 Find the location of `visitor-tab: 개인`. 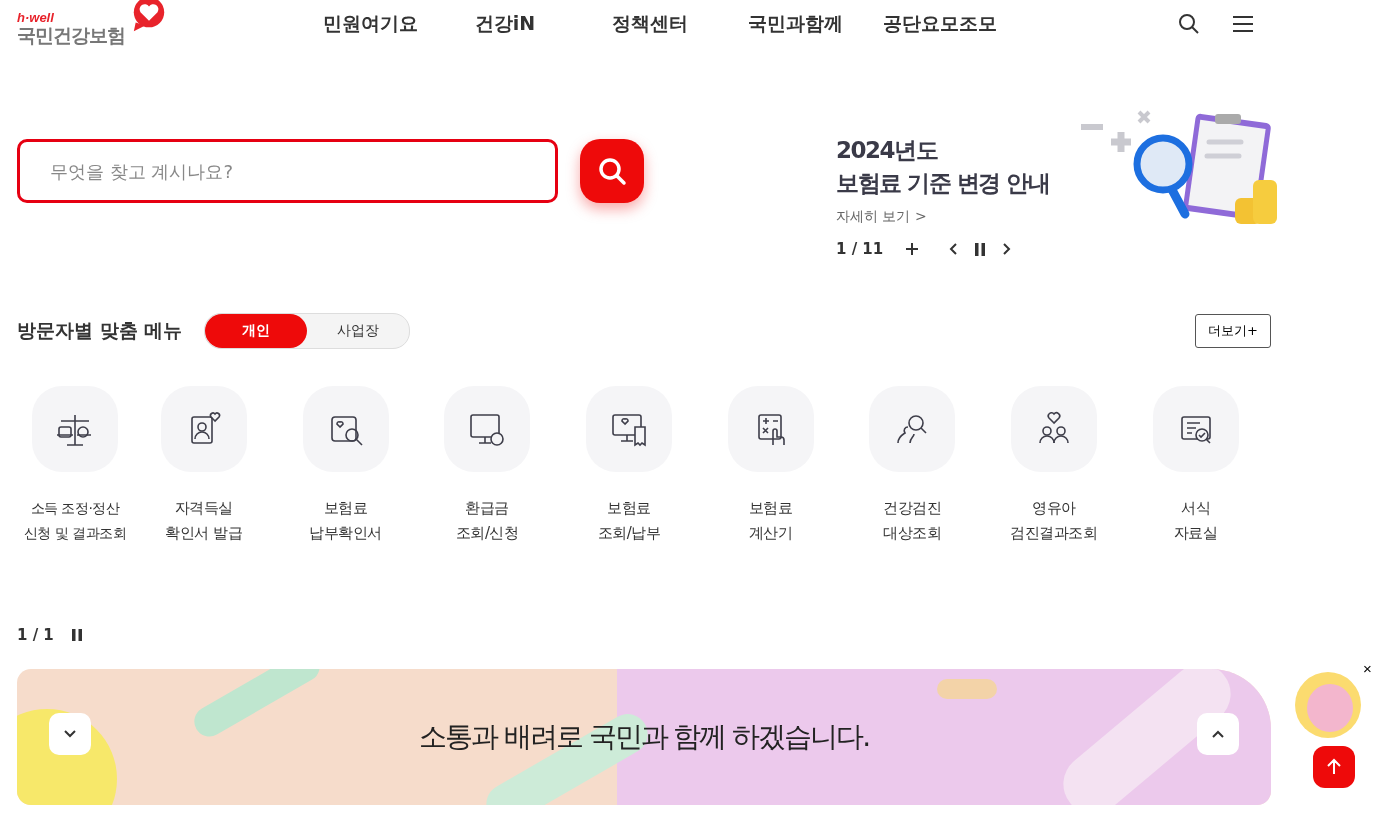

visitor-tab: 개인 is located at coordinates (256, 331).